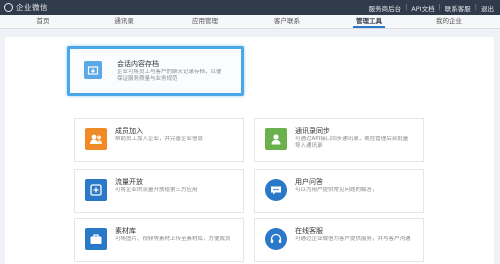 This screenshot has height=264, width=500. I want to click on card-description: 帮助员工加入企业，并完善企业信息, so click(177, 139).